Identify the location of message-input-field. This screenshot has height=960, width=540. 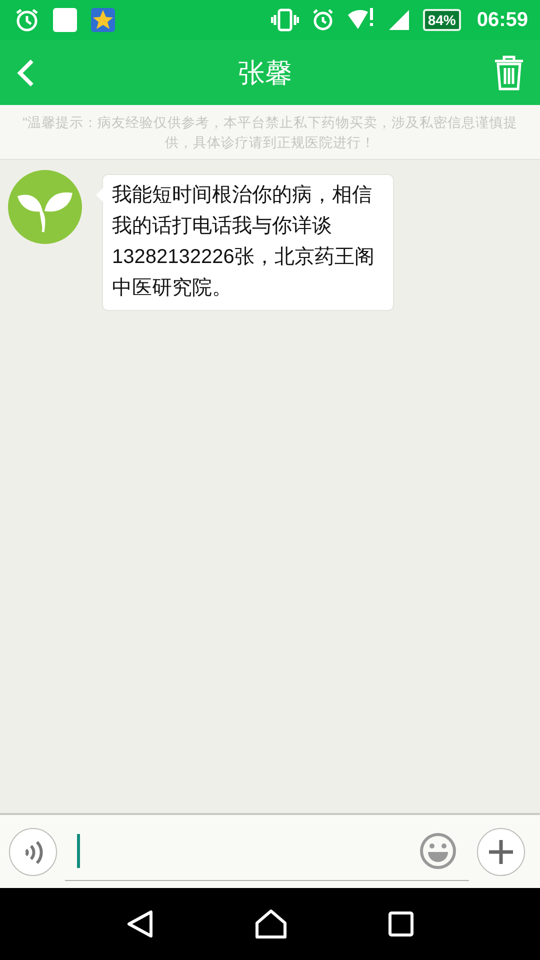
(267, 856).